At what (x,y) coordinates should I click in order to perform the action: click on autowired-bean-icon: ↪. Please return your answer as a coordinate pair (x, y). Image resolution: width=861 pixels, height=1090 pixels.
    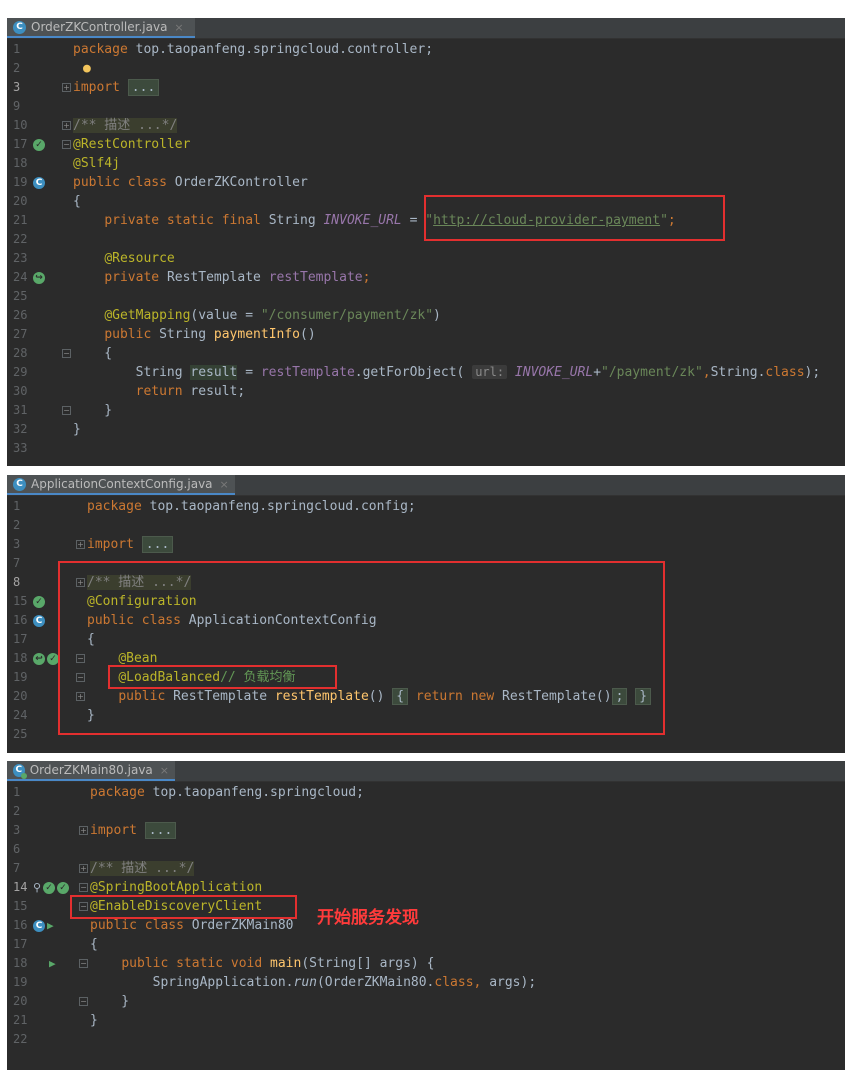
    Looking at the image, I should click on (39, 277).